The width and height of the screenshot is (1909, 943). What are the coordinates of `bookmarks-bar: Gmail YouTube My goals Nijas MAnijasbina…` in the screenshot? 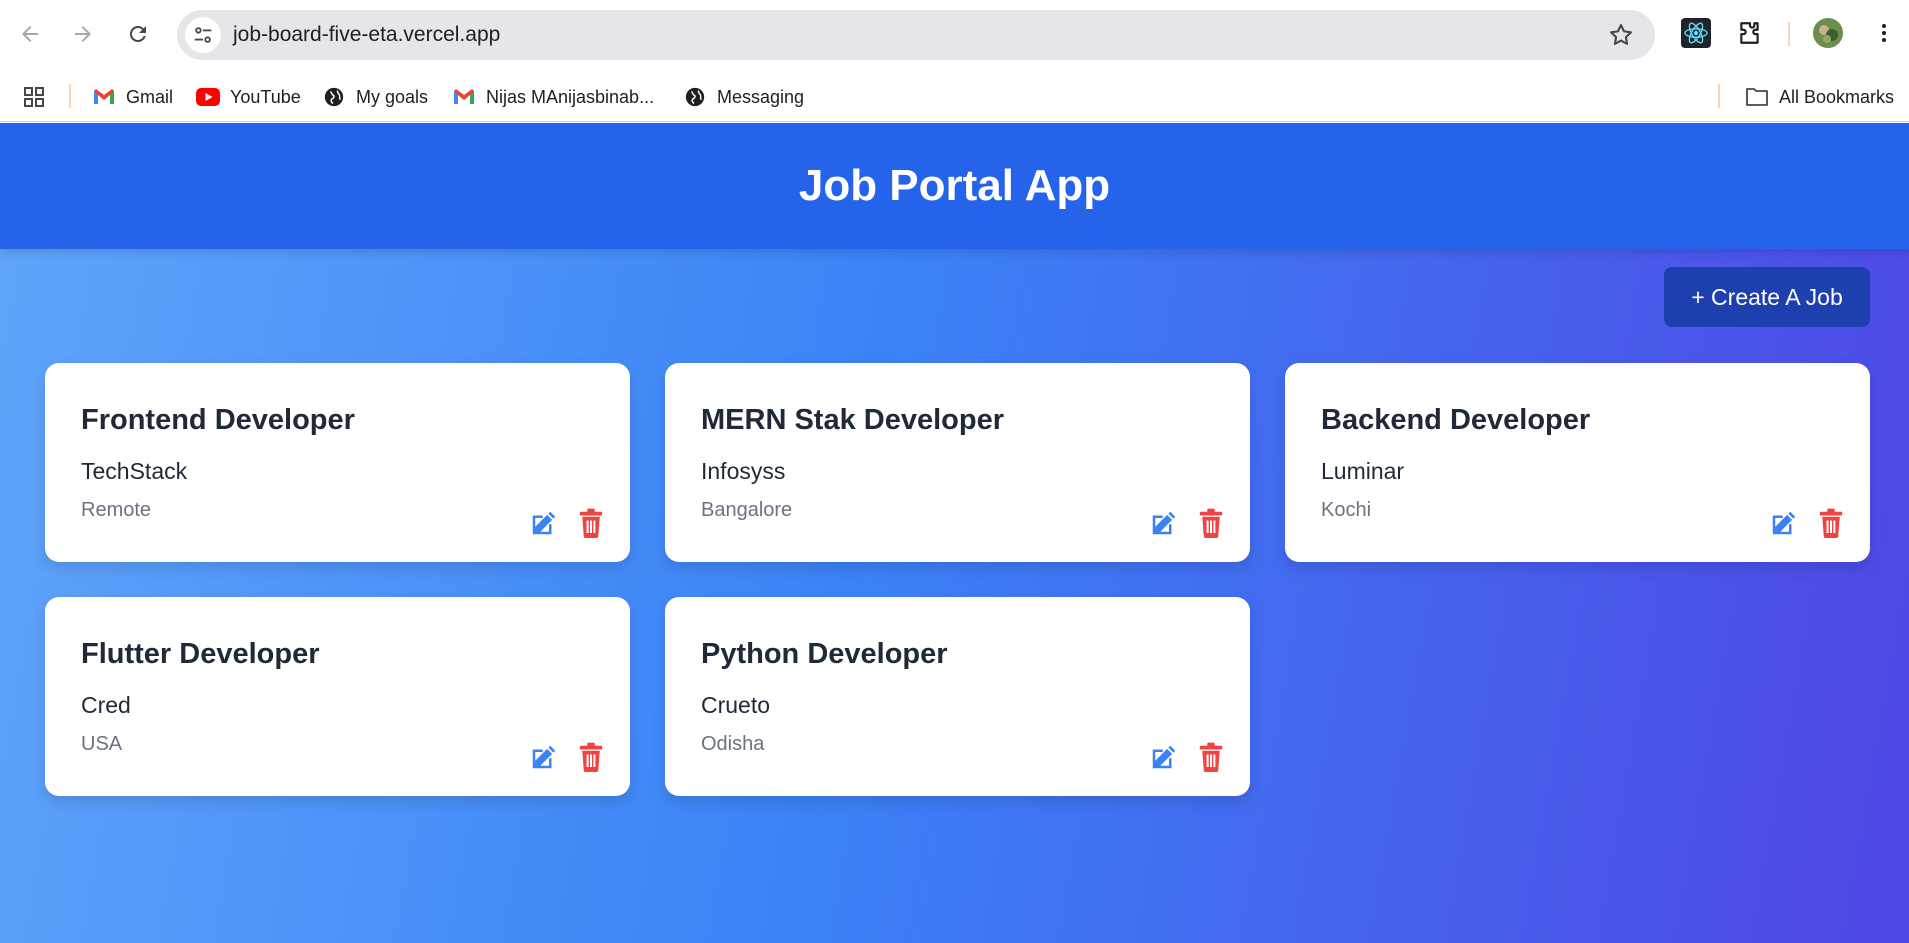 It's located at (954, 97).